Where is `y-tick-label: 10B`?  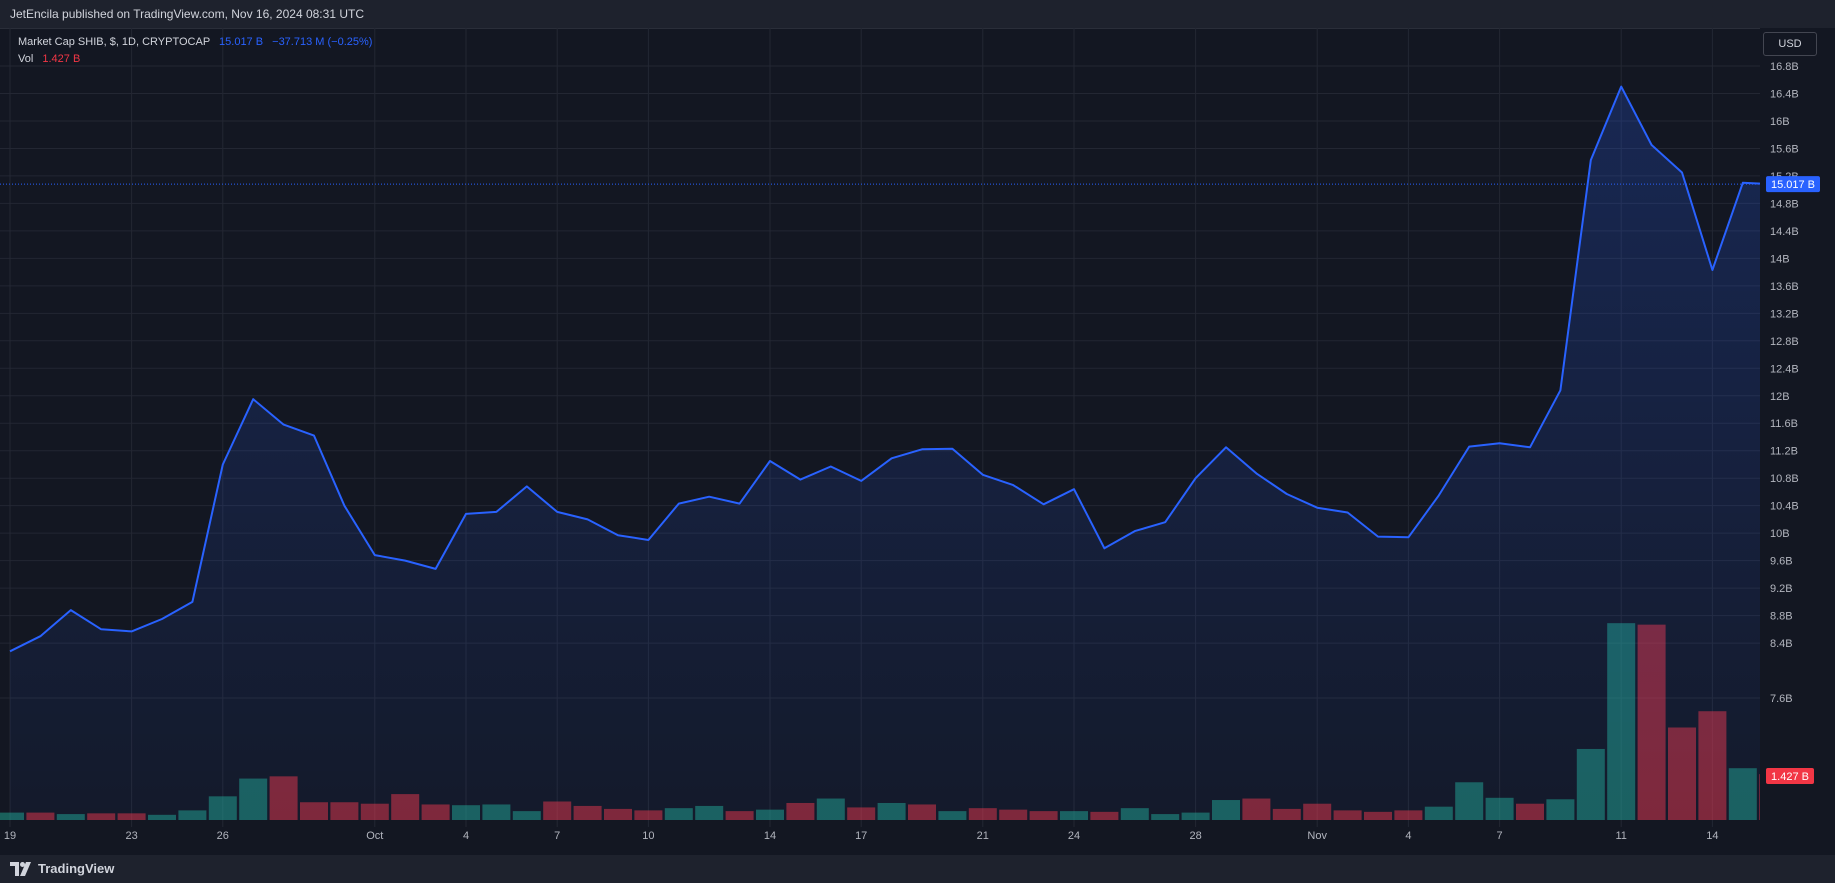 y-tick-label: 10B is located at coordinates (1780, 534).